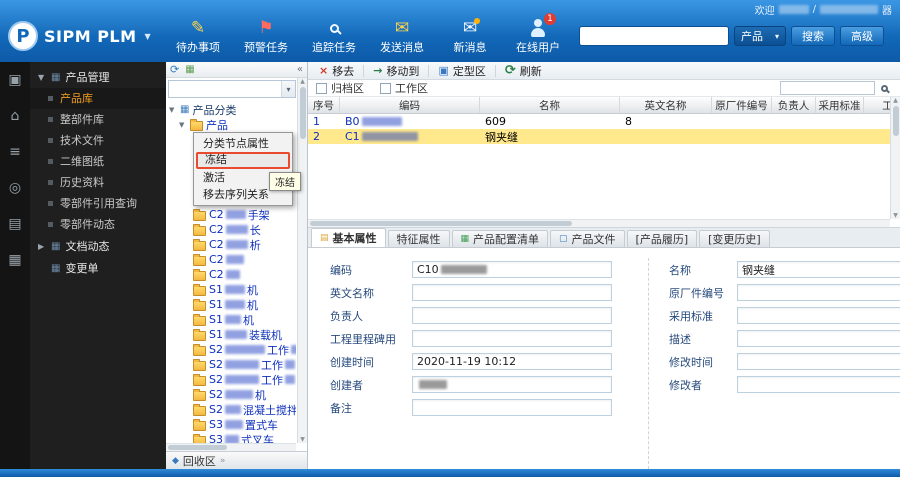 Image resolution: width=900 pixels, height=477 pixels. Describe the element at coordinates (84, 36) in the screenshot. I see `app-logo: P SIPM PLM ▼` at that location.